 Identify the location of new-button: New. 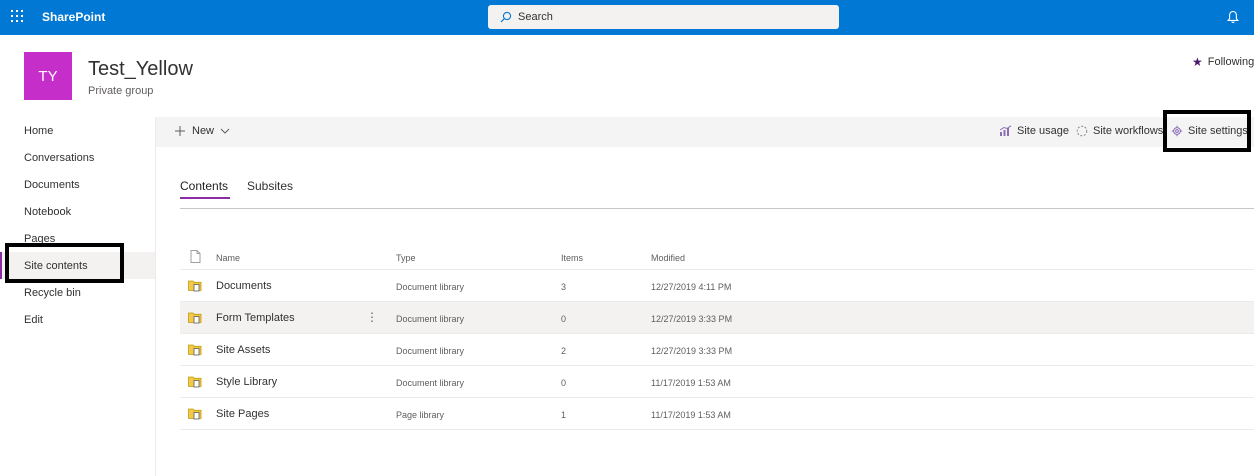
(202, 131).